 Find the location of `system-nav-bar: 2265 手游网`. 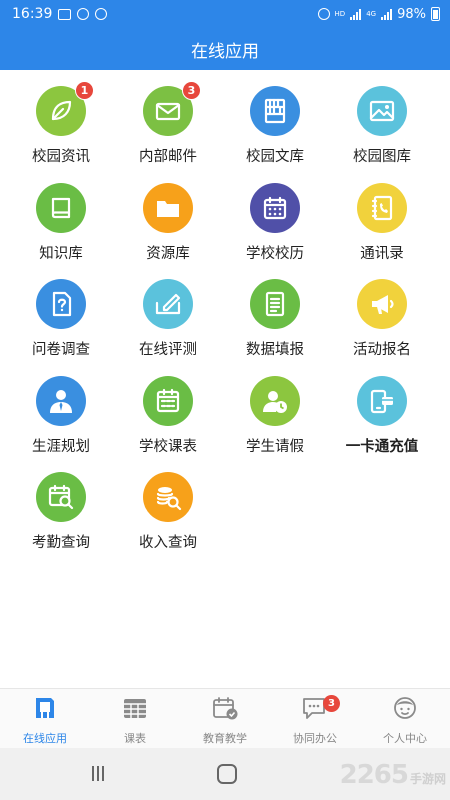

system-nav-bar: 2265 手游网 is located at coordinates (225, 774).